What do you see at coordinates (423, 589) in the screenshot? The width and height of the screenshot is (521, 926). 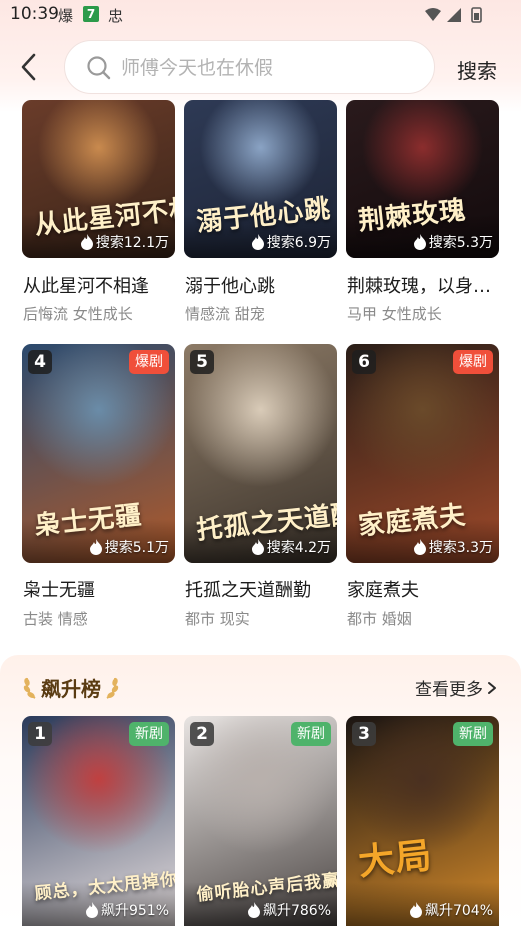 I see `drama-title: 家庭煮夫` at bounding box center [423, 589].